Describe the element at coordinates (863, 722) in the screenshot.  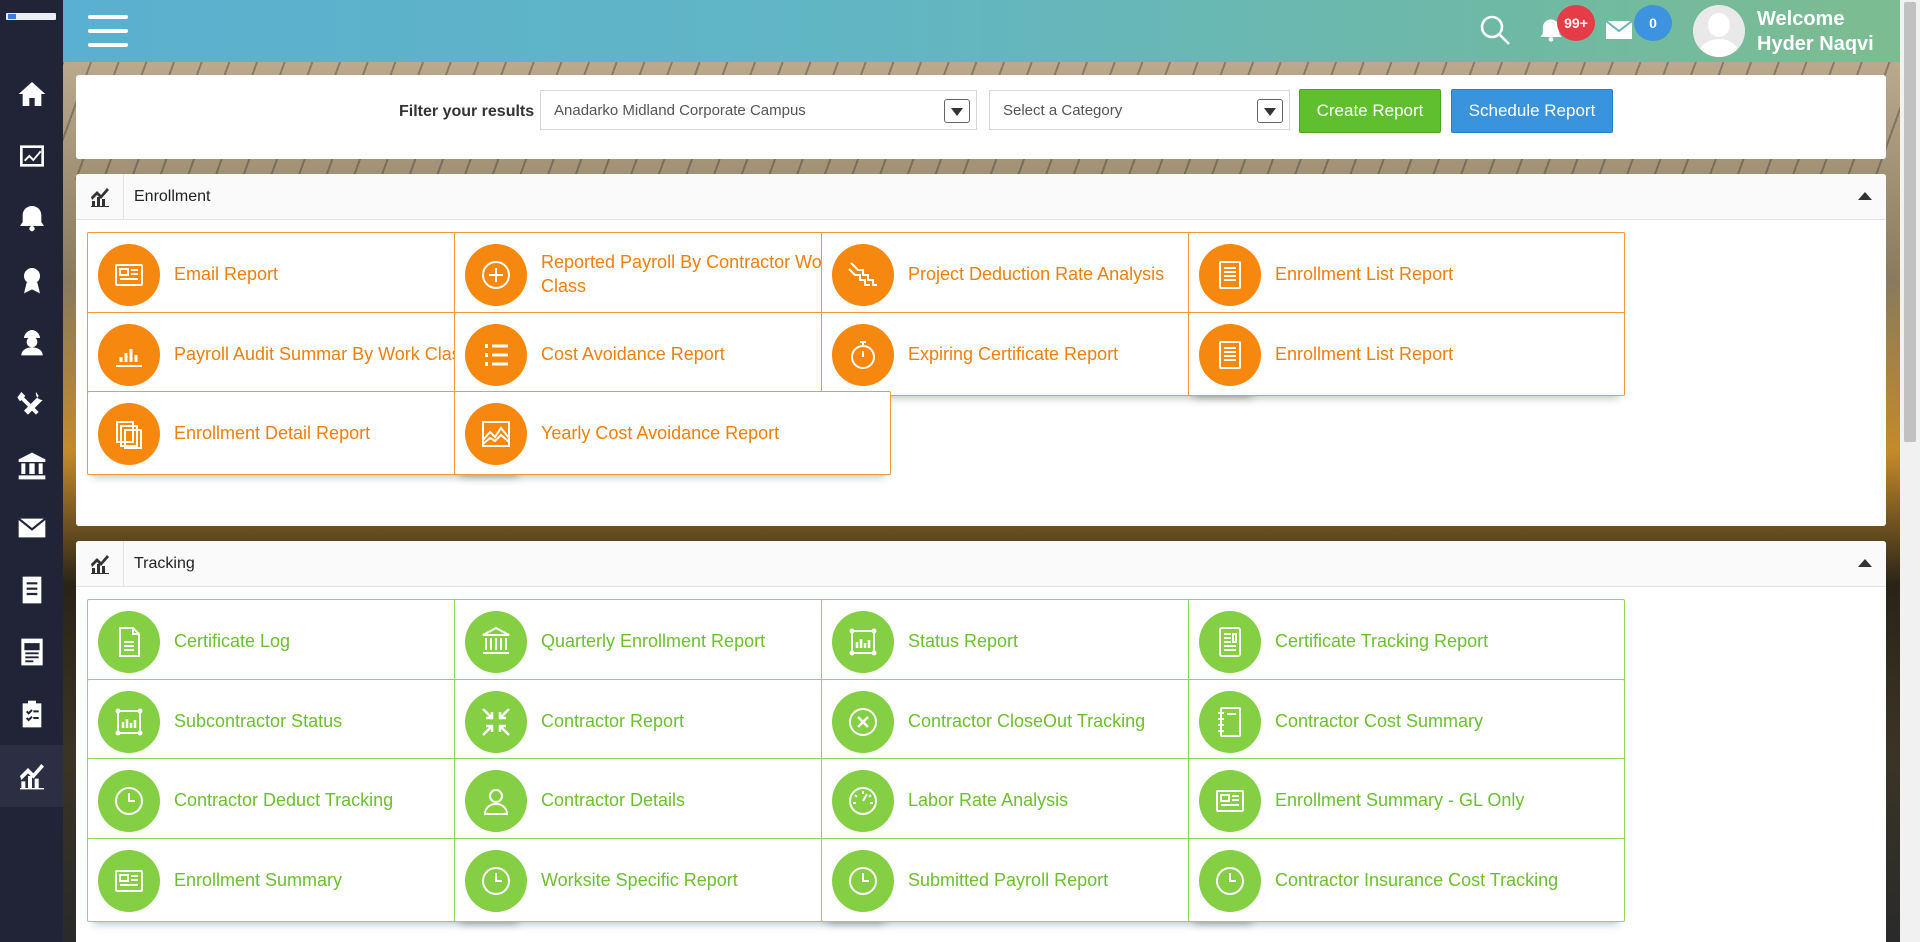
I see `close-circle-icon` at that location.